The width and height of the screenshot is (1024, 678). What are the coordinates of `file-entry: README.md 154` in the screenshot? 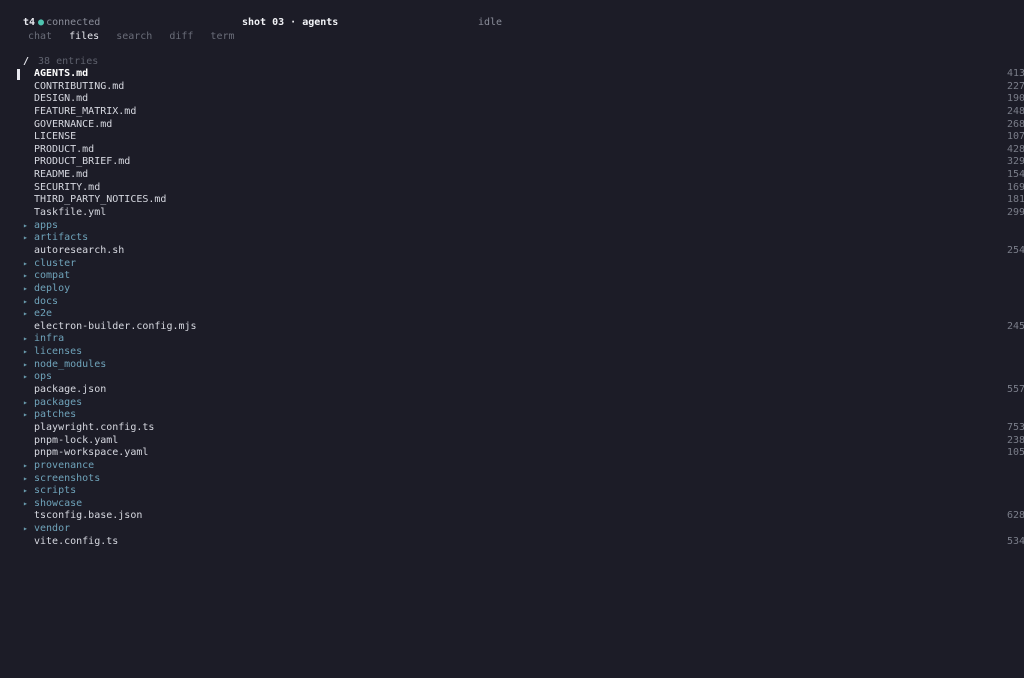 It's located at (512, 175).